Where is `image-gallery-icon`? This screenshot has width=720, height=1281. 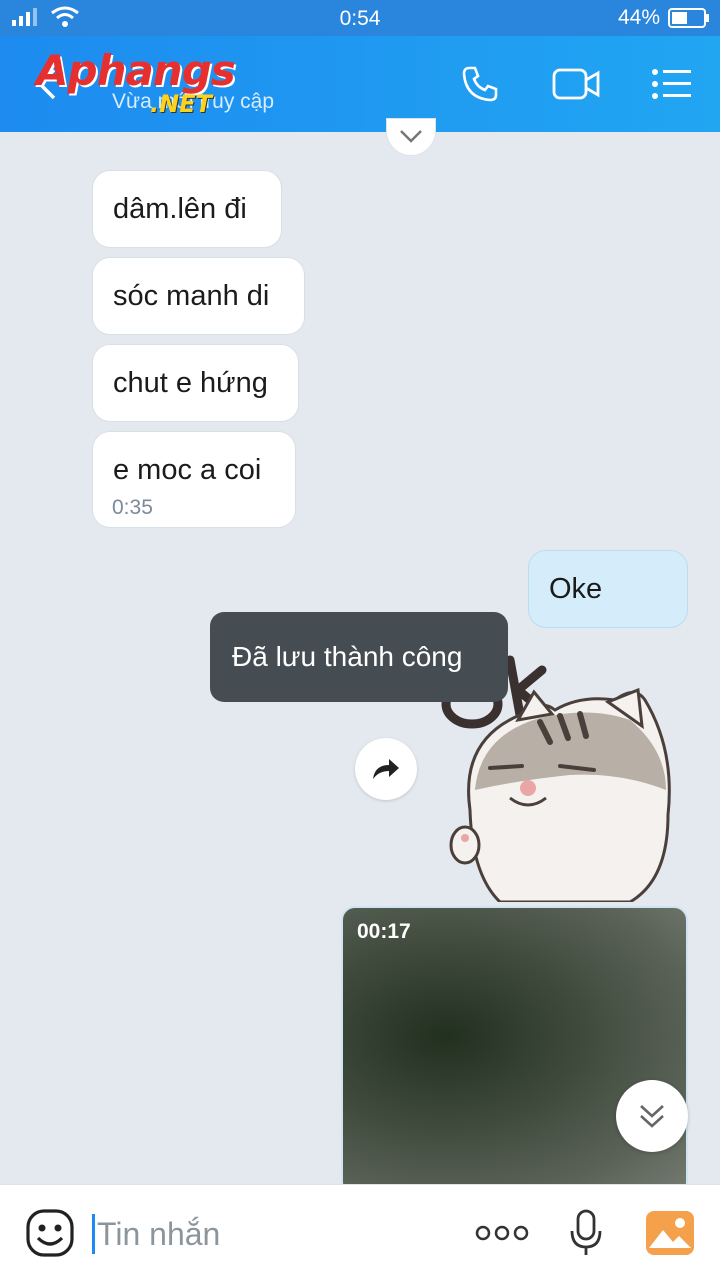
image-gallery-icon is located at coordinates (670, 1233).